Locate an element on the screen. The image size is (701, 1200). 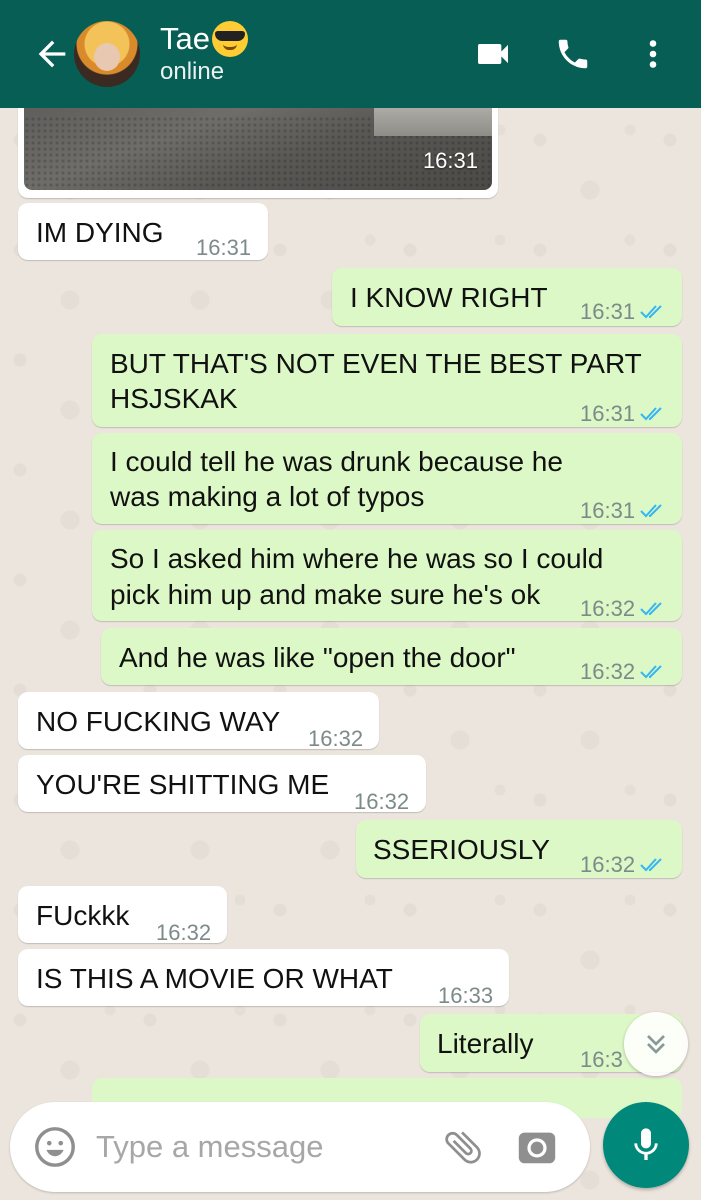
message-text-line2: was making a lot of typos is located at coordinates (267, 496).